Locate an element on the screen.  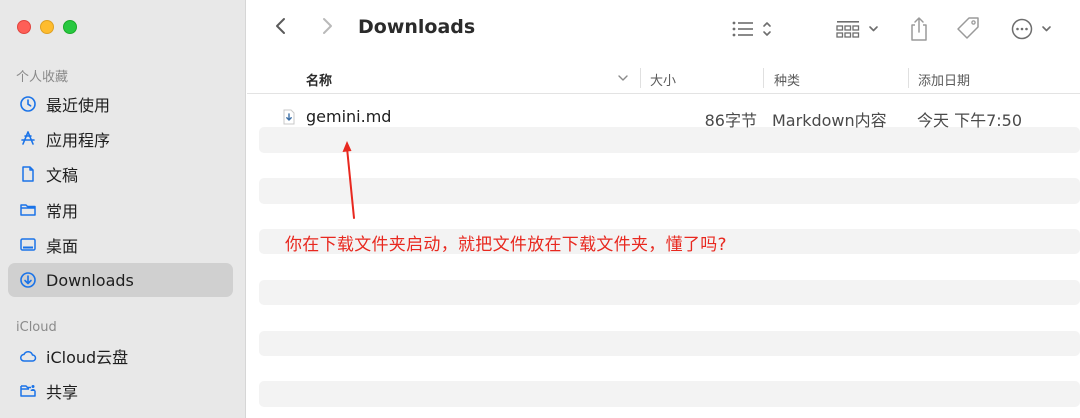
forward-button is located at coordinates (327, 28).